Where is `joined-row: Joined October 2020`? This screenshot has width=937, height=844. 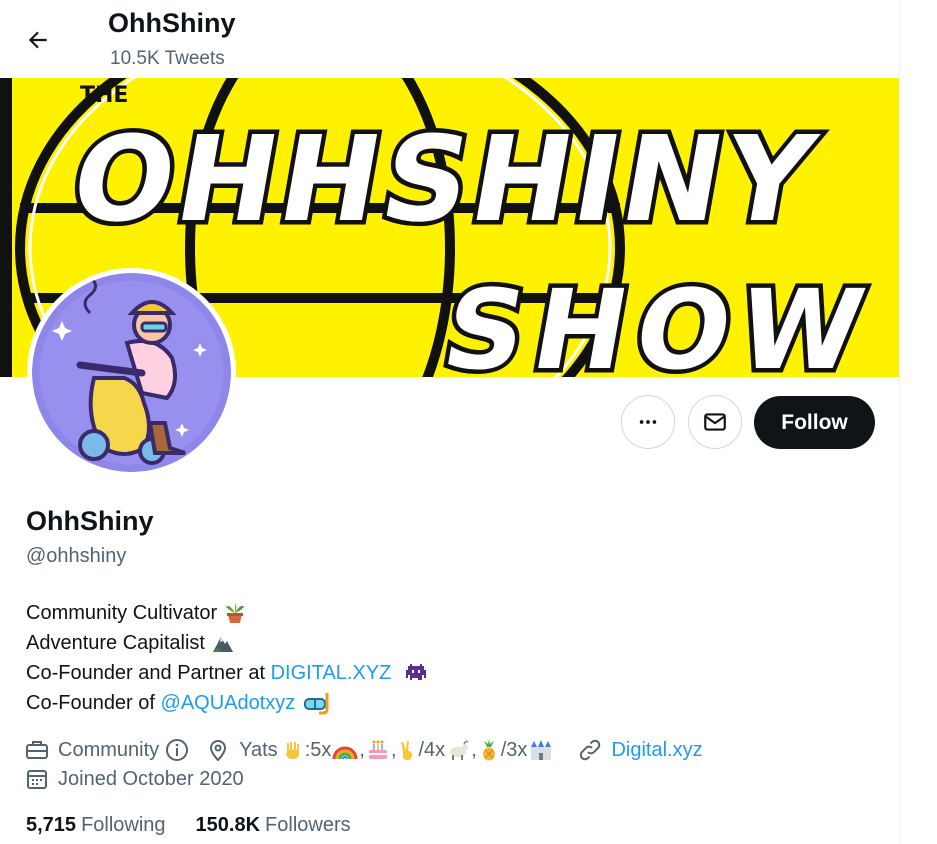
joined-row: Joined October 2020 is located at coordinates (134, 779).